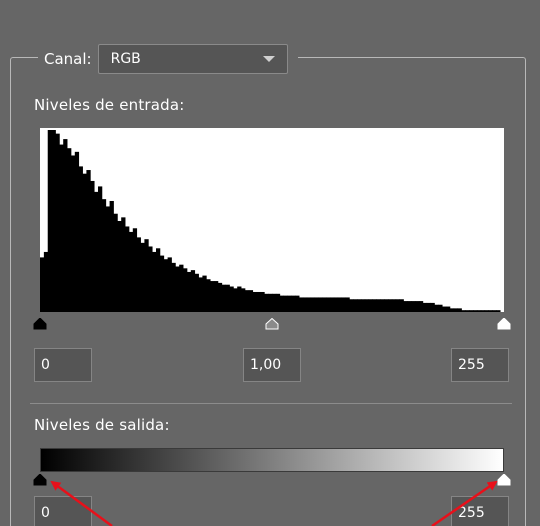 The height and width of the screenshot is (526, 540). I want to click on input-black-point-handle, so click(40, 324).